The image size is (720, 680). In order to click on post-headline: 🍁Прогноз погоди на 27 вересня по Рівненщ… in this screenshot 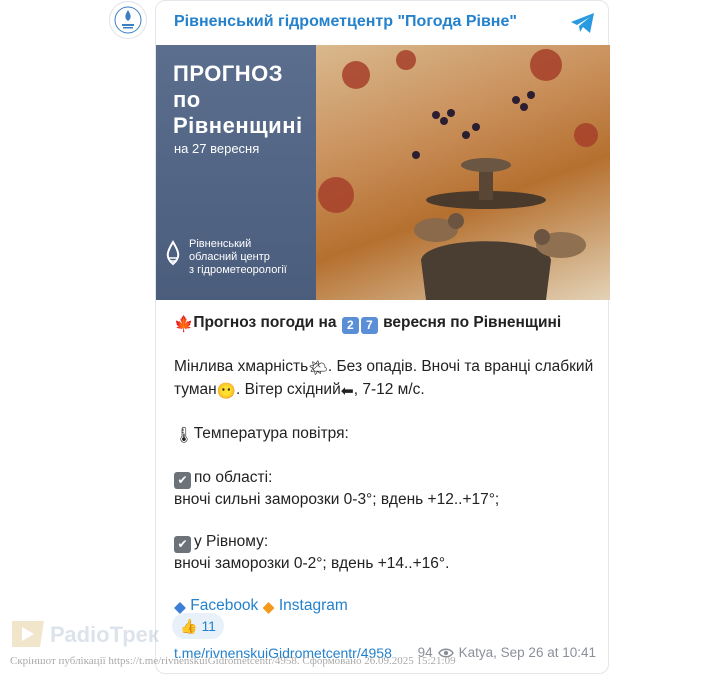, I will do `click(384, 323)`.